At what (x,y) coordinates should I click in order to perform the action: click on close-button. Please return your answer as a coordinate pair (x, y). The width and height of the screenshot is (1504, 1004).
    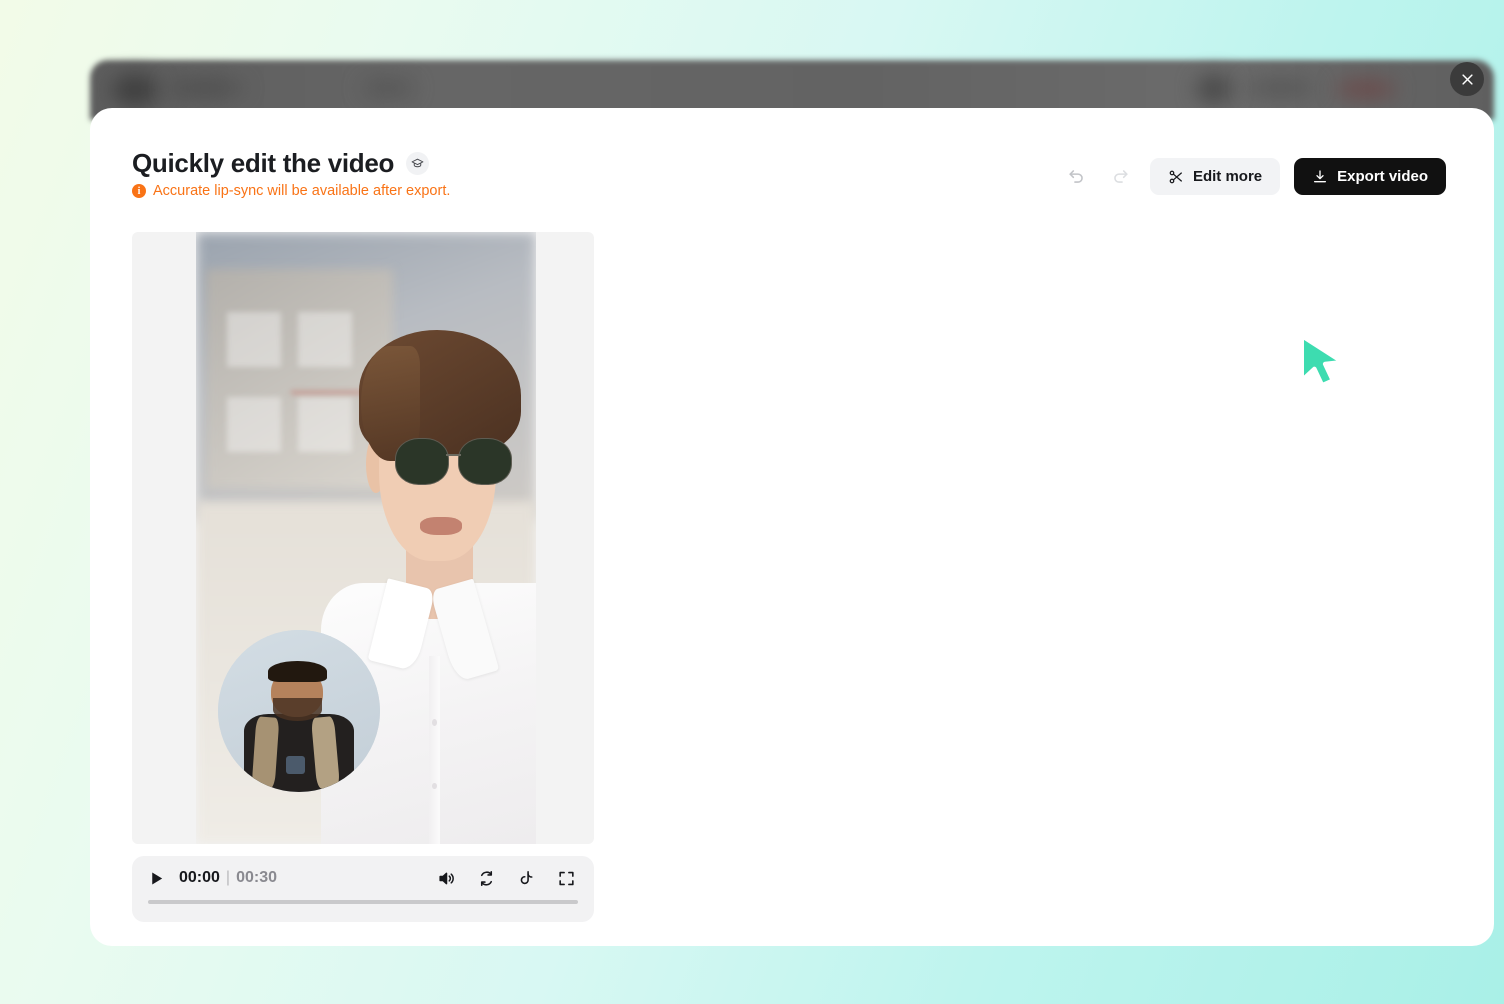
    Looking at the image, I should click on (1467, 79).